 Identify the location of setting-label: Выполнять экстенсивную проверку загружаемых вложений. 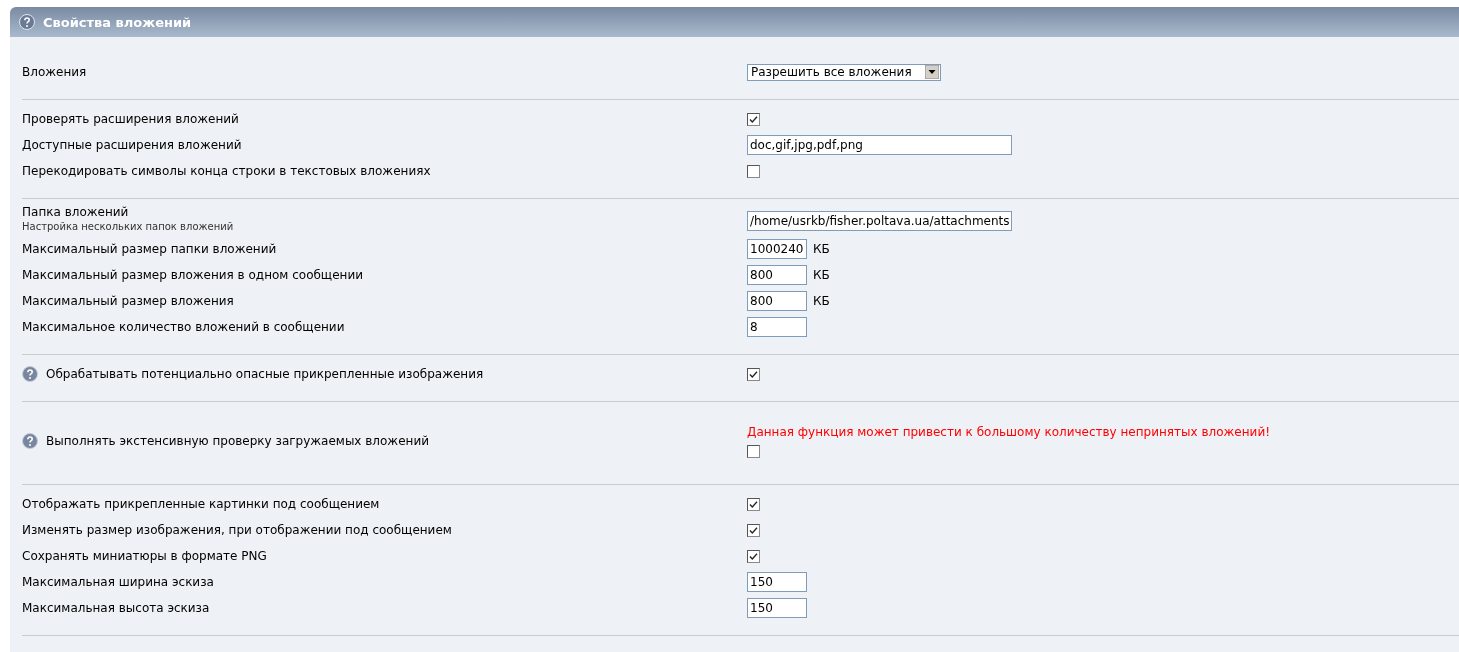
(237, 441).